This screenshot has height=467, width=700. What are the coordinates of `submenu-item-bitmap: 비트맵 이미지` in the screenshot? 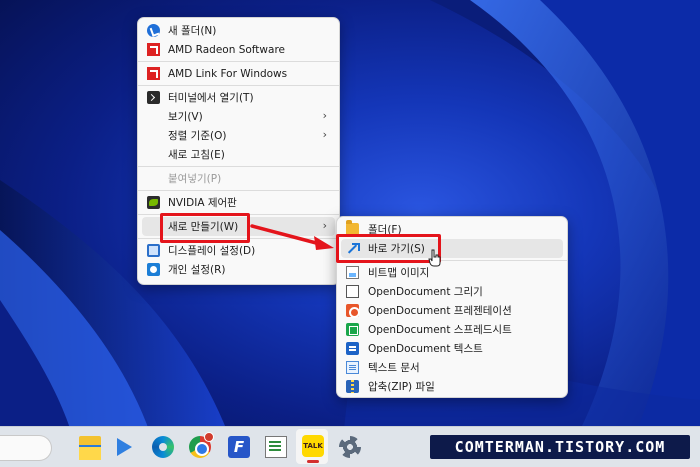 It's located at (452, 272).